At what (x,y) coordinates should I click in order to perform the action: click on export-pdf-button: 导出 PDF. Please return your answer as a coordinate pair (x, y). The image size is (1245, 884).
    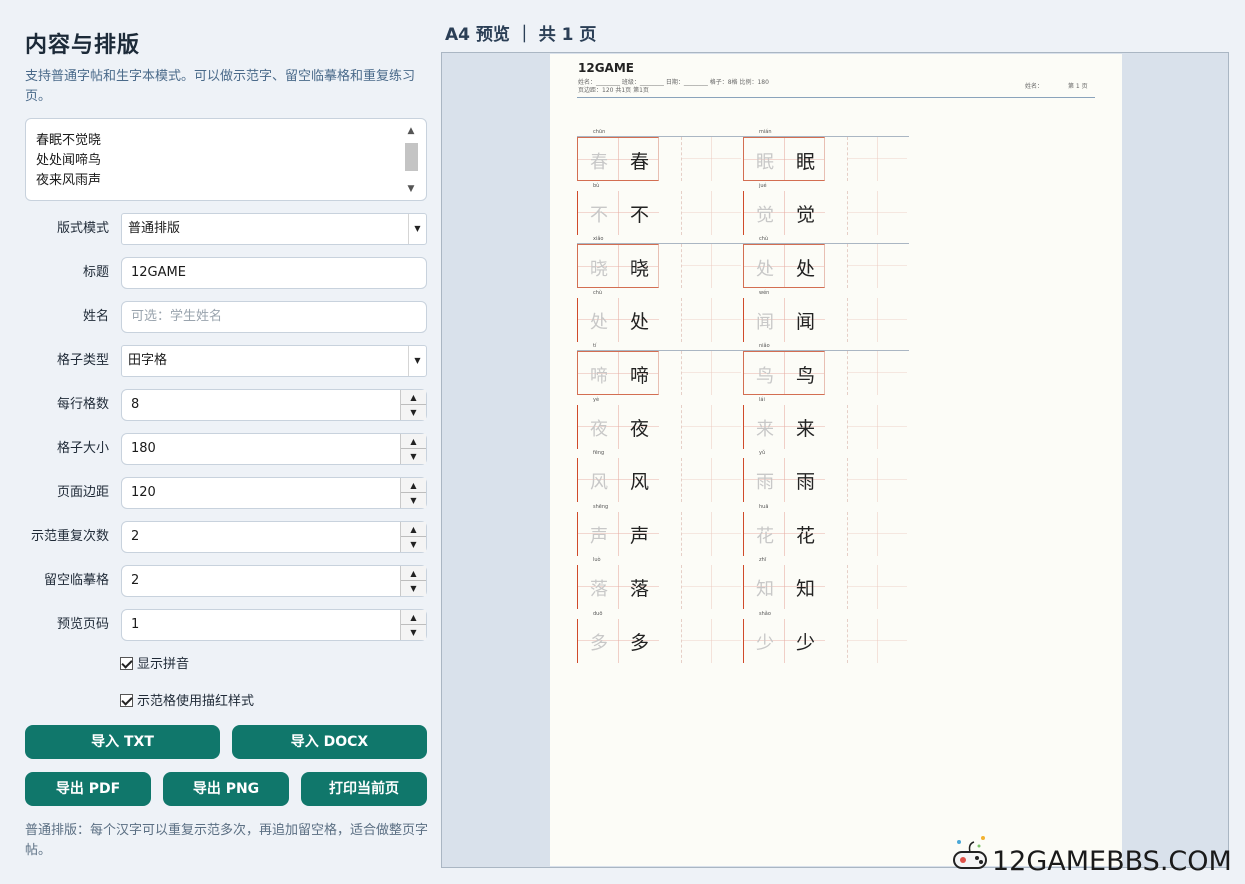
    Looking at the image, I should click on (88, 789).